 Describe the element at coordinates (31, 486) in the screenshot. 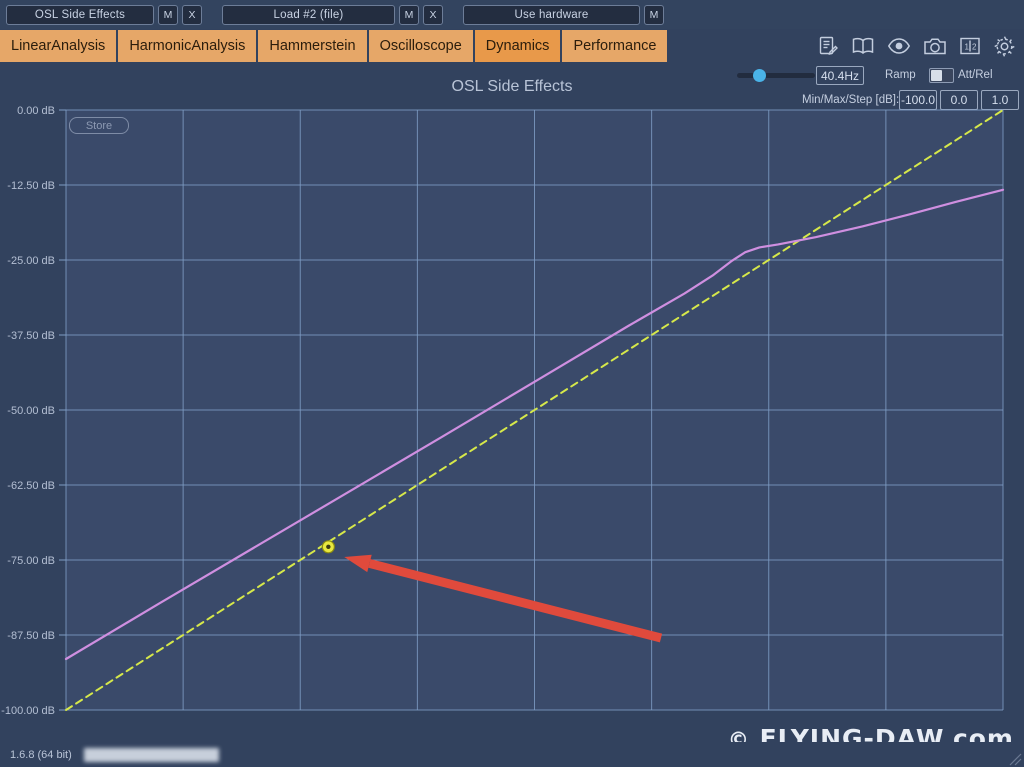

I see `y-axis-tick-label: -62.50 dB` at that location.